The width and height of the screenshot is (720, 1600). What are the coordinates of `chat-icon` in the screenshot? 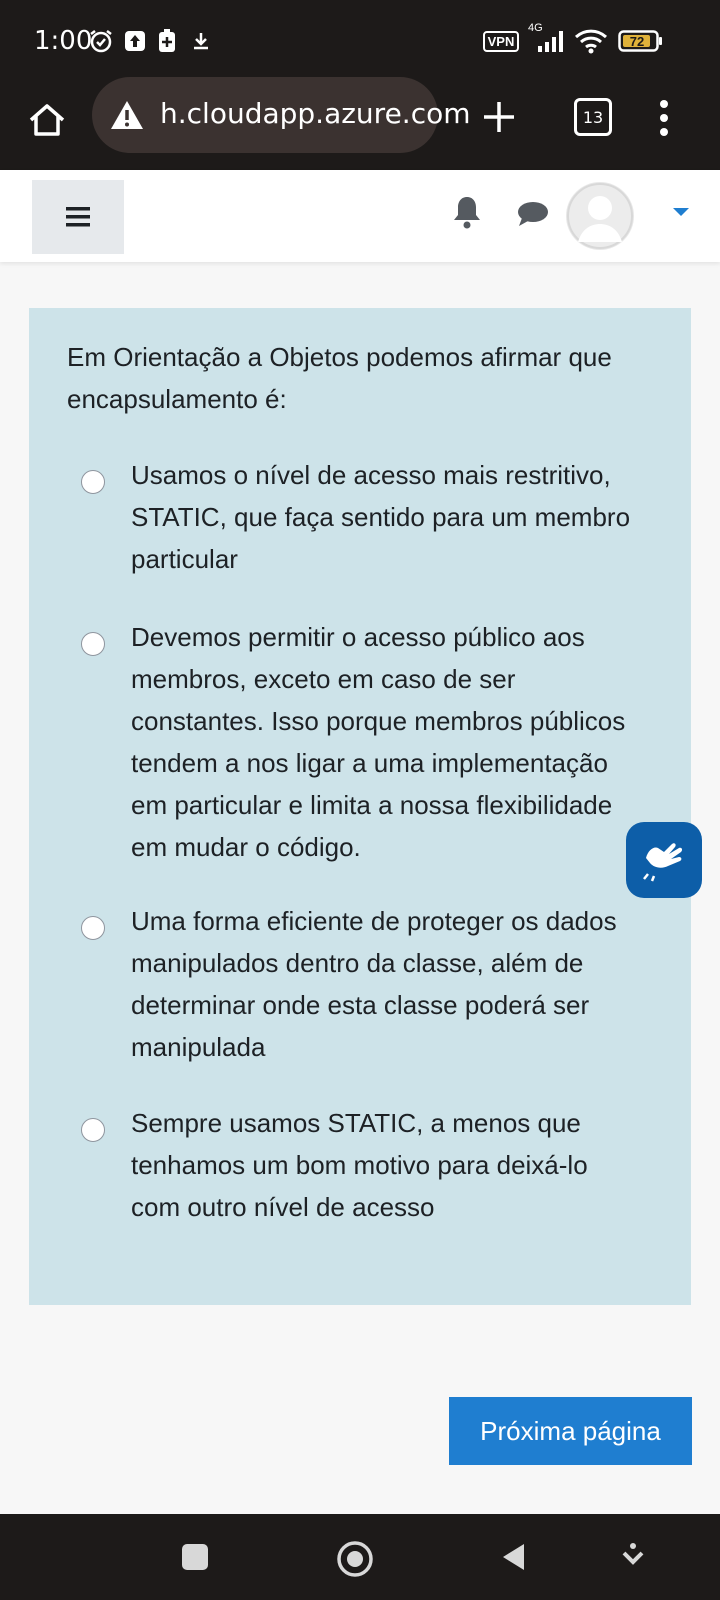 It's located at (533, 214).